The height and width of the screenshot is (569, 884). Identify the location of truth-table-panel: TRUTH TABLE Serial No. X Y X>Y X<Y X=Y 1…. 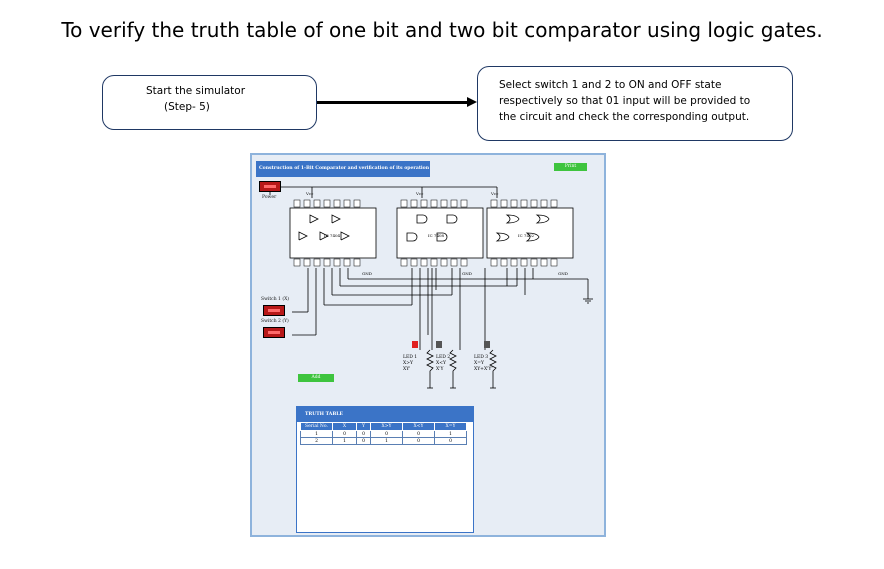
(385, 469).